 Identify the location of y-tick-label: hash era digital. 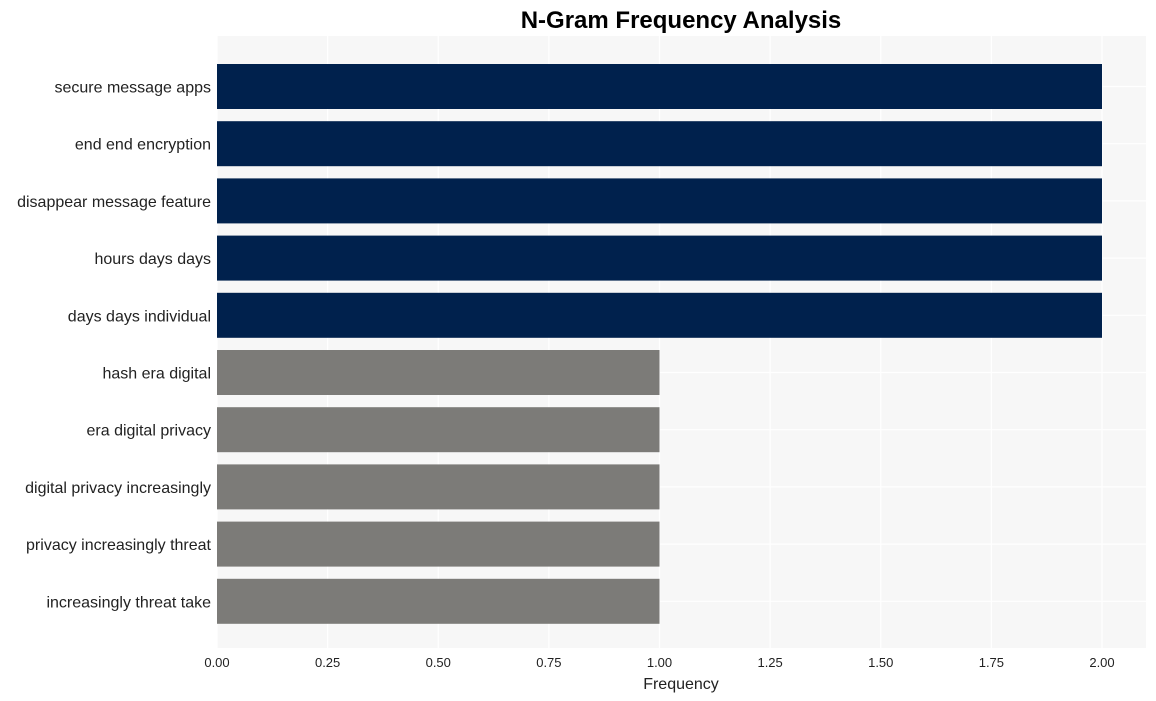
(156, 374).